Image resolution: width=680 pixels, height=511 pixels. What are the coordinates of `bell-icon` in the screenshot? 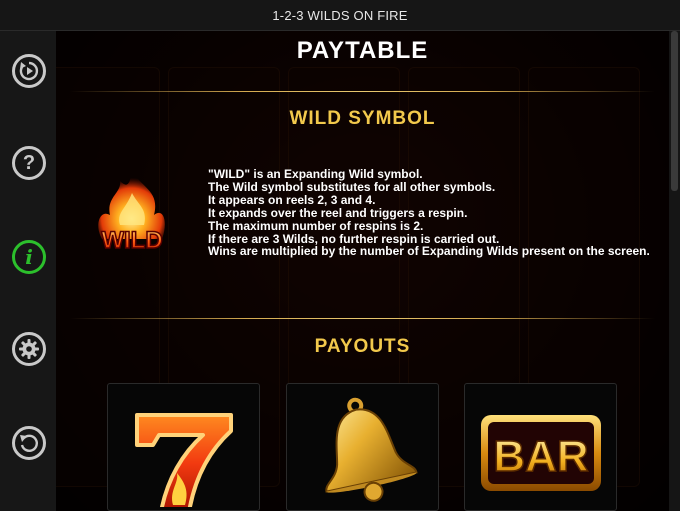 It's located at (371, 449).